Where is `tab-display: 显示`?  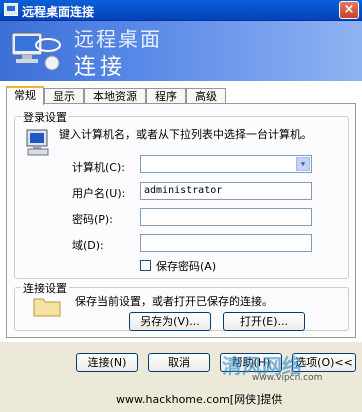
tab-display: 显示 is located at coordinates (64, 95).